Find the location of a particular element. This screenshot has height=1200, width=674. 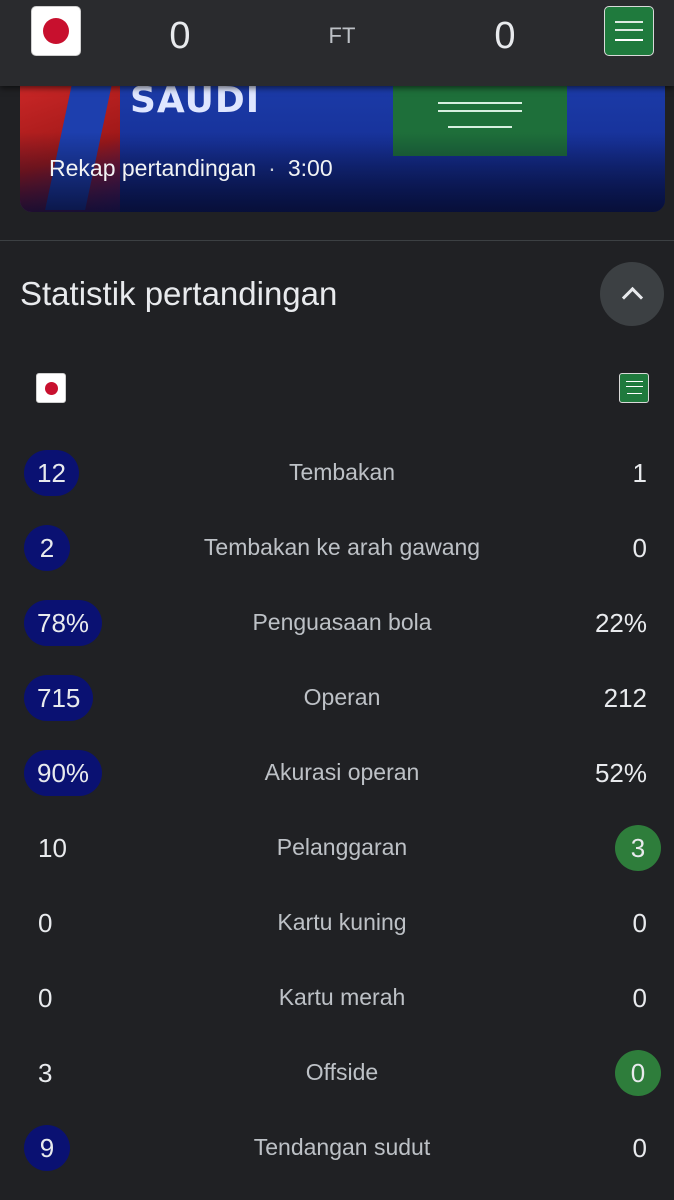

japan-flag-icon is located at coordinates (56, 31).